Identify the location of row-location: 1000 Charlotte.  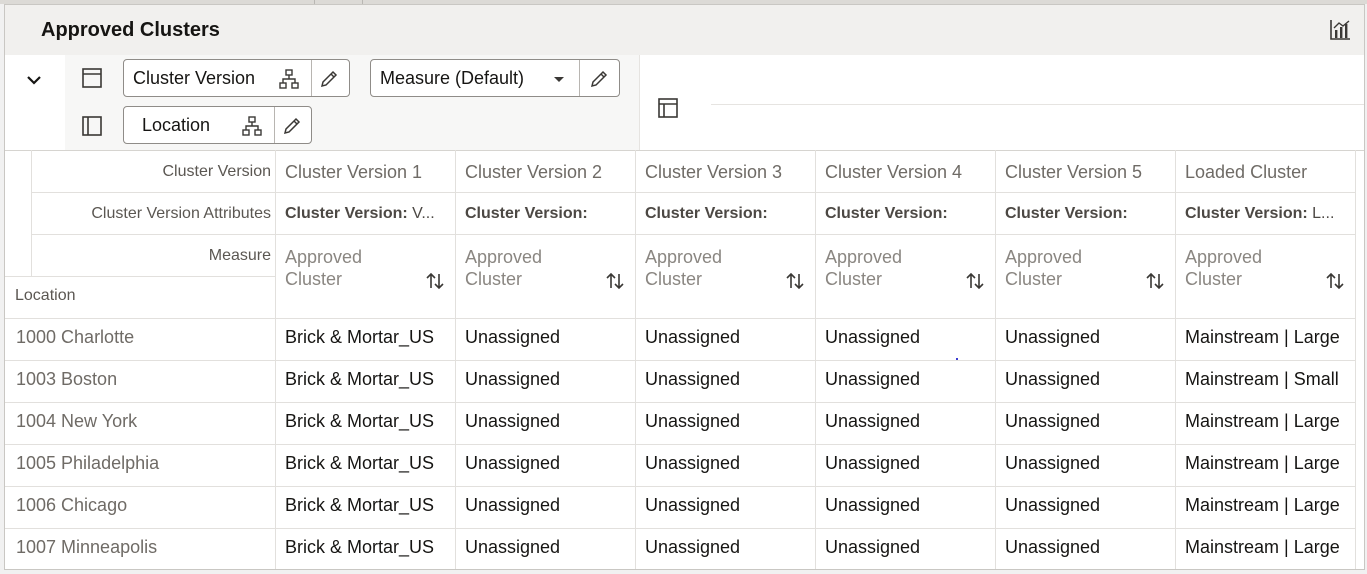
(75, 337).